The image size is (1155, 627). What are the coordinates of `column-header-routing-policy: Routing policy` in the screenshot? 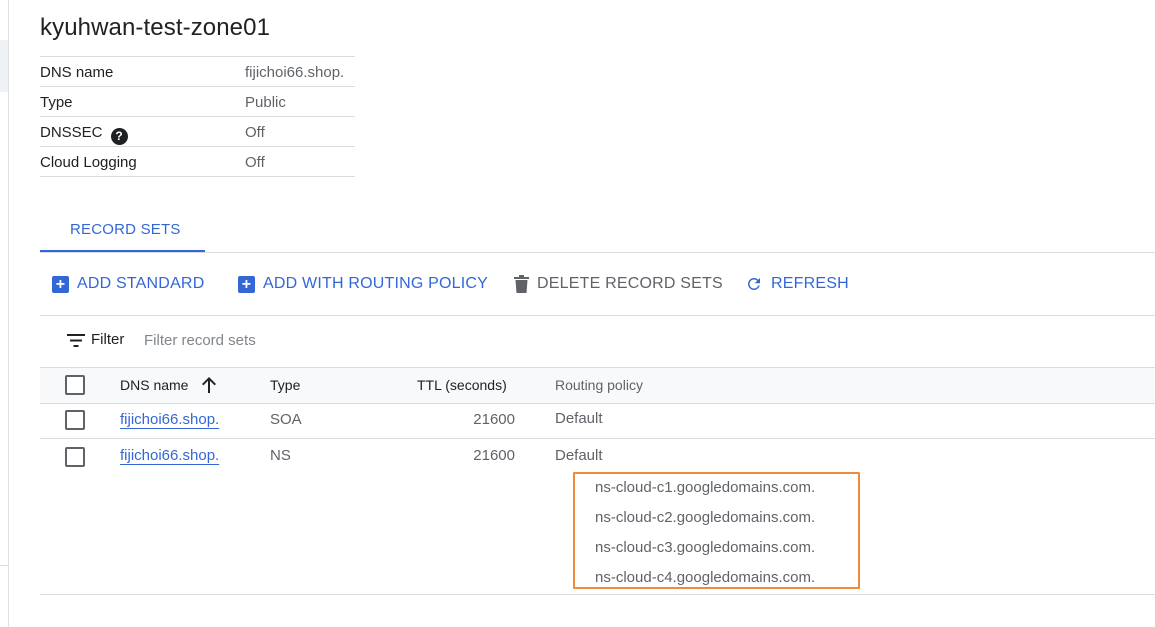 It's located at (599, 385).